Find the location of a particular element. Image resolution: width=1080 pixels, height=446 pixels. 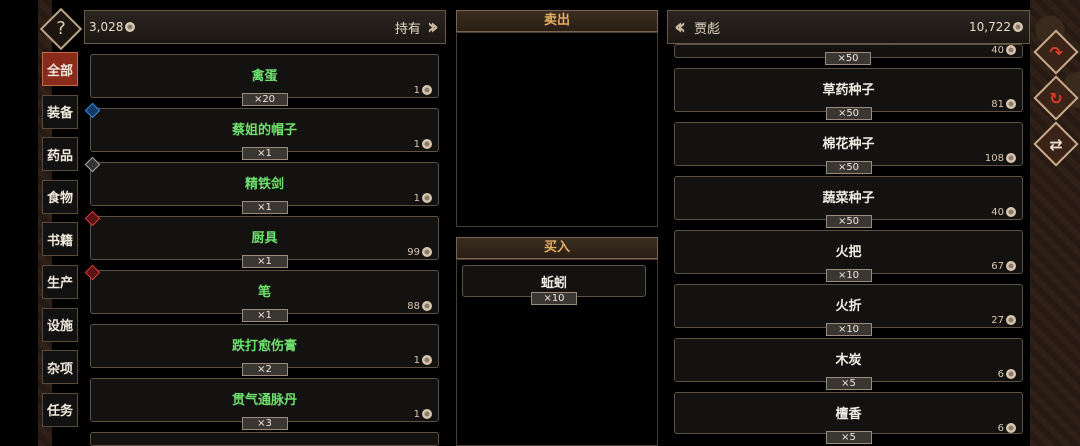

item-name: 火折 is located at coordinates (848, 306).